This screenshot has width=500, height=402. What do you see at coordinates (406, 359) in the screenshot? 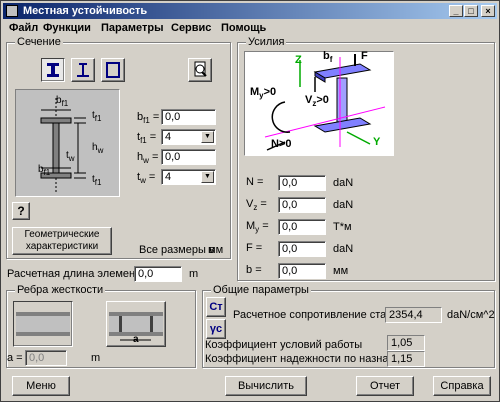
I see `reliability-coef-value: 1,15` at bounding box center [406, 359].